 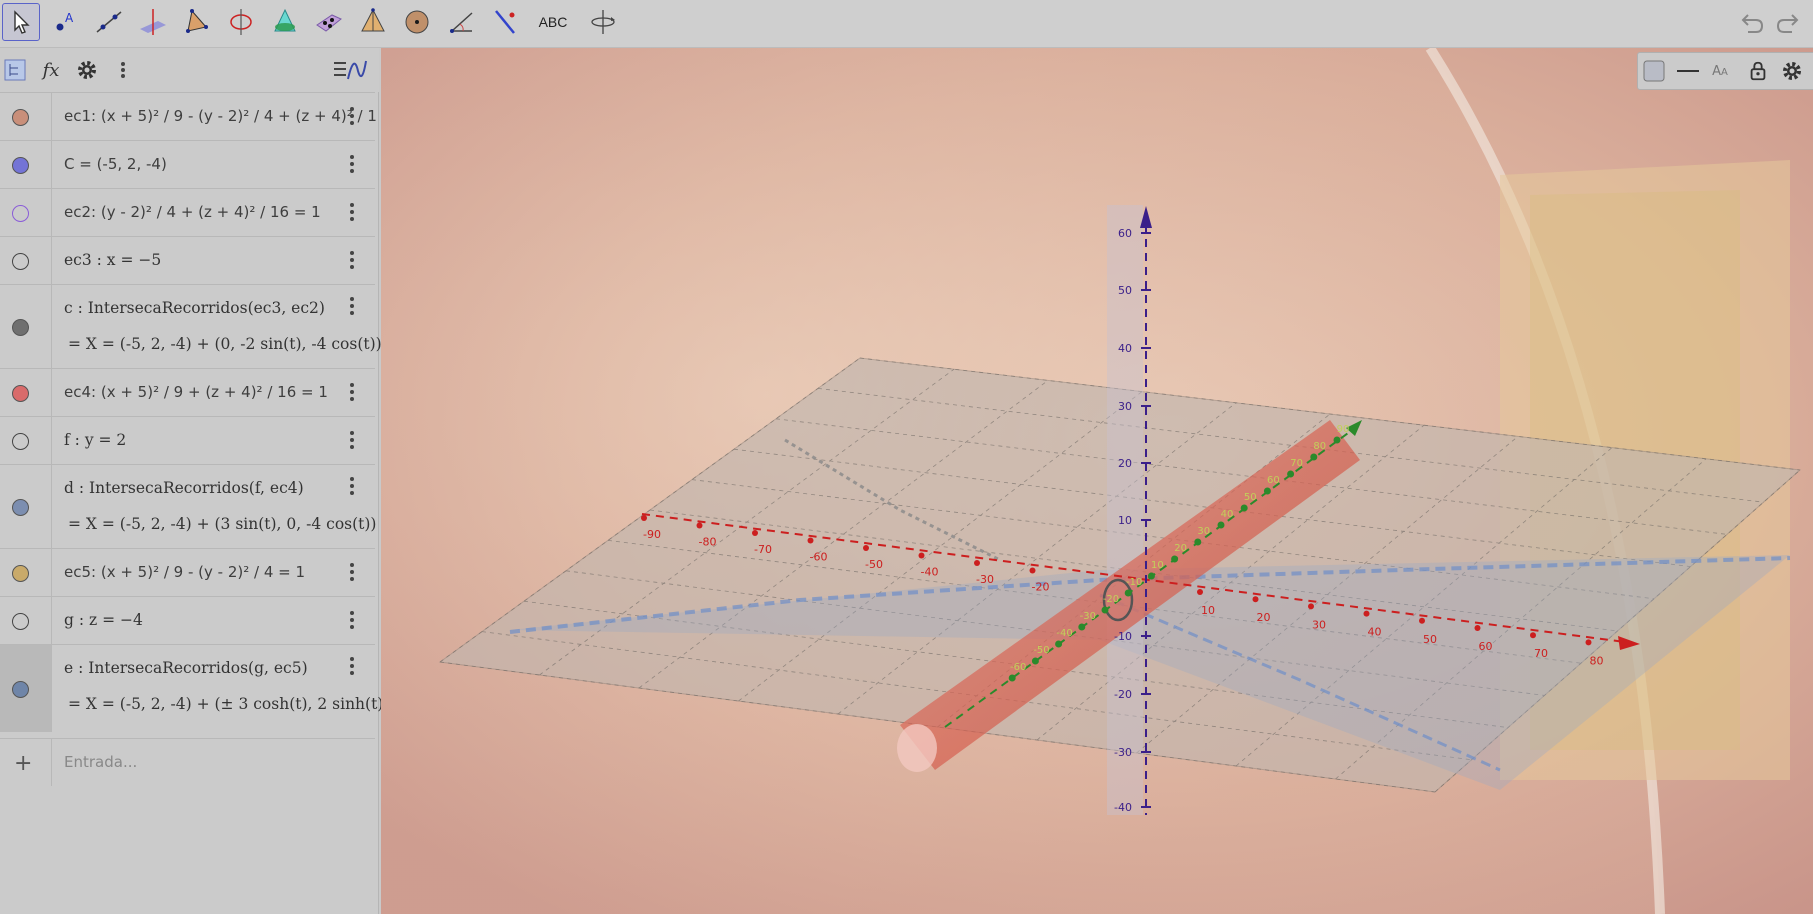 What do you see at coordinates (1430, 639) in the screenshot?
I see `x-tick-label: 50` at bounding box center [1430, 639].